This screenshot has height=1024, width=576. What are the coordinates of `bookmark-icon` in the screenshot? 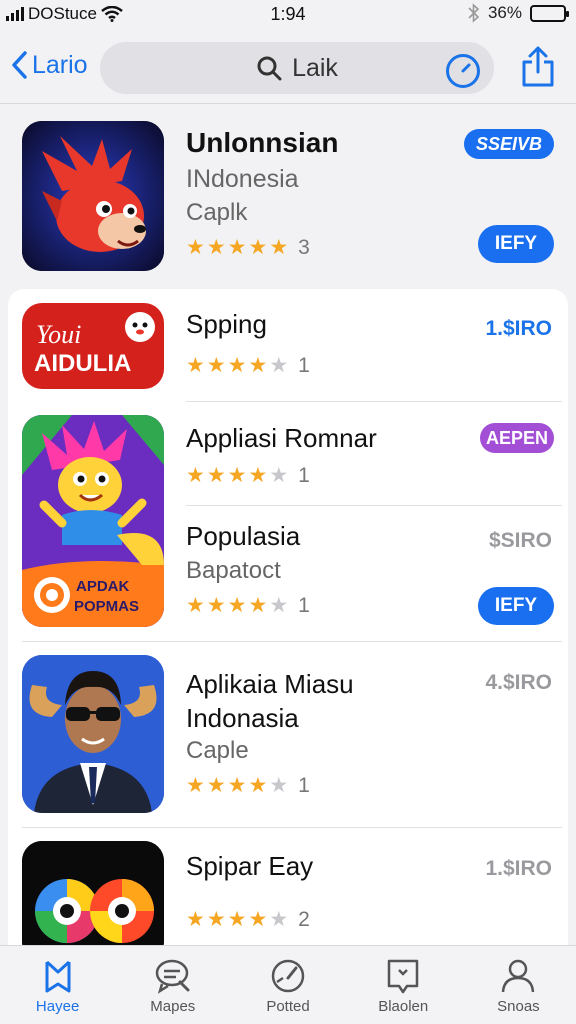 It's located at (403, 976).